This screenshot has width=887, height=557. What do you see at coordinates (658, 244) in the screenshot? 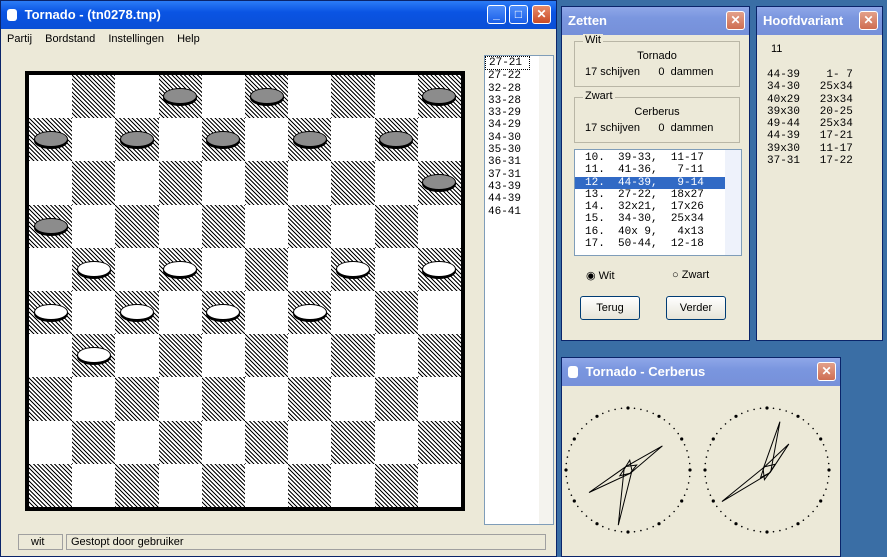
I see `game-move-row: 17. 50-44, 12-18` at bounding box center [658, 244].